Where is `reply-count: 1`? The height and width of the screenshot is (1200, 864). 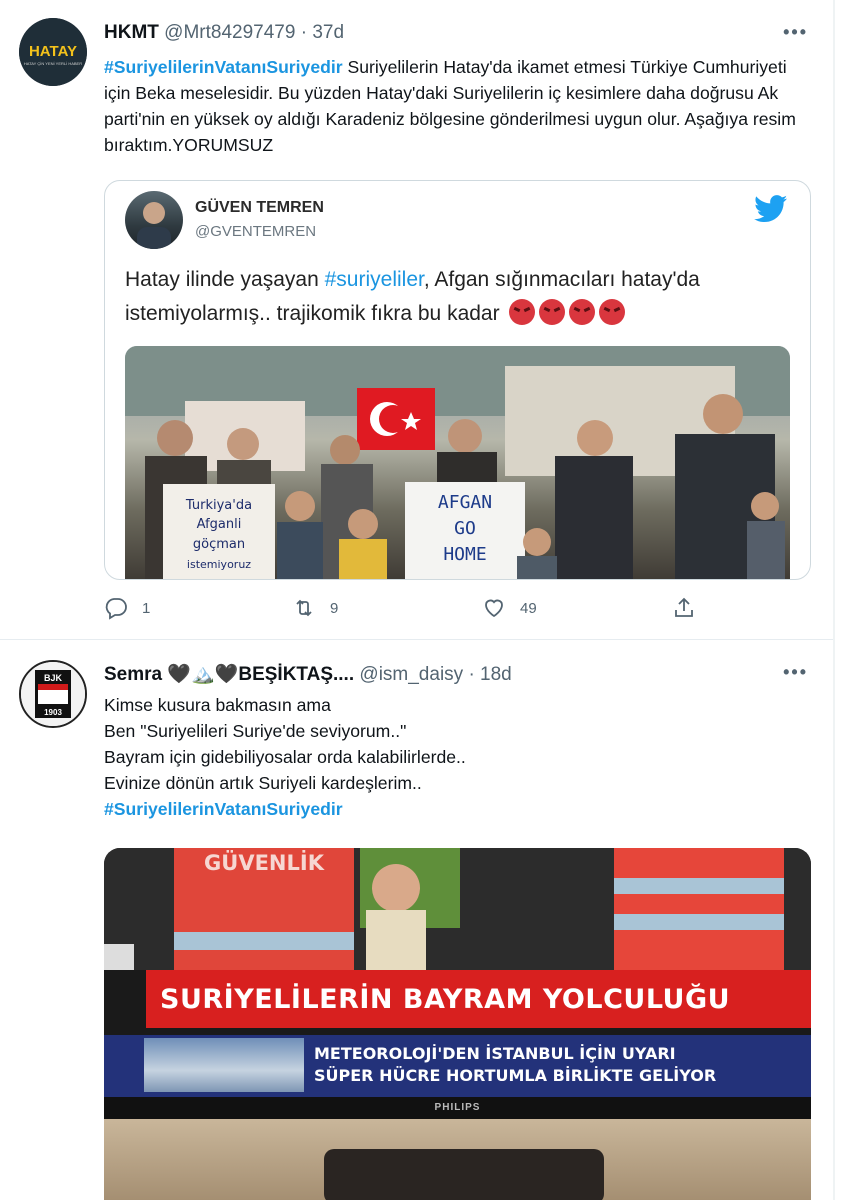 reply-count: 1 is located at coordinates (146, 608).